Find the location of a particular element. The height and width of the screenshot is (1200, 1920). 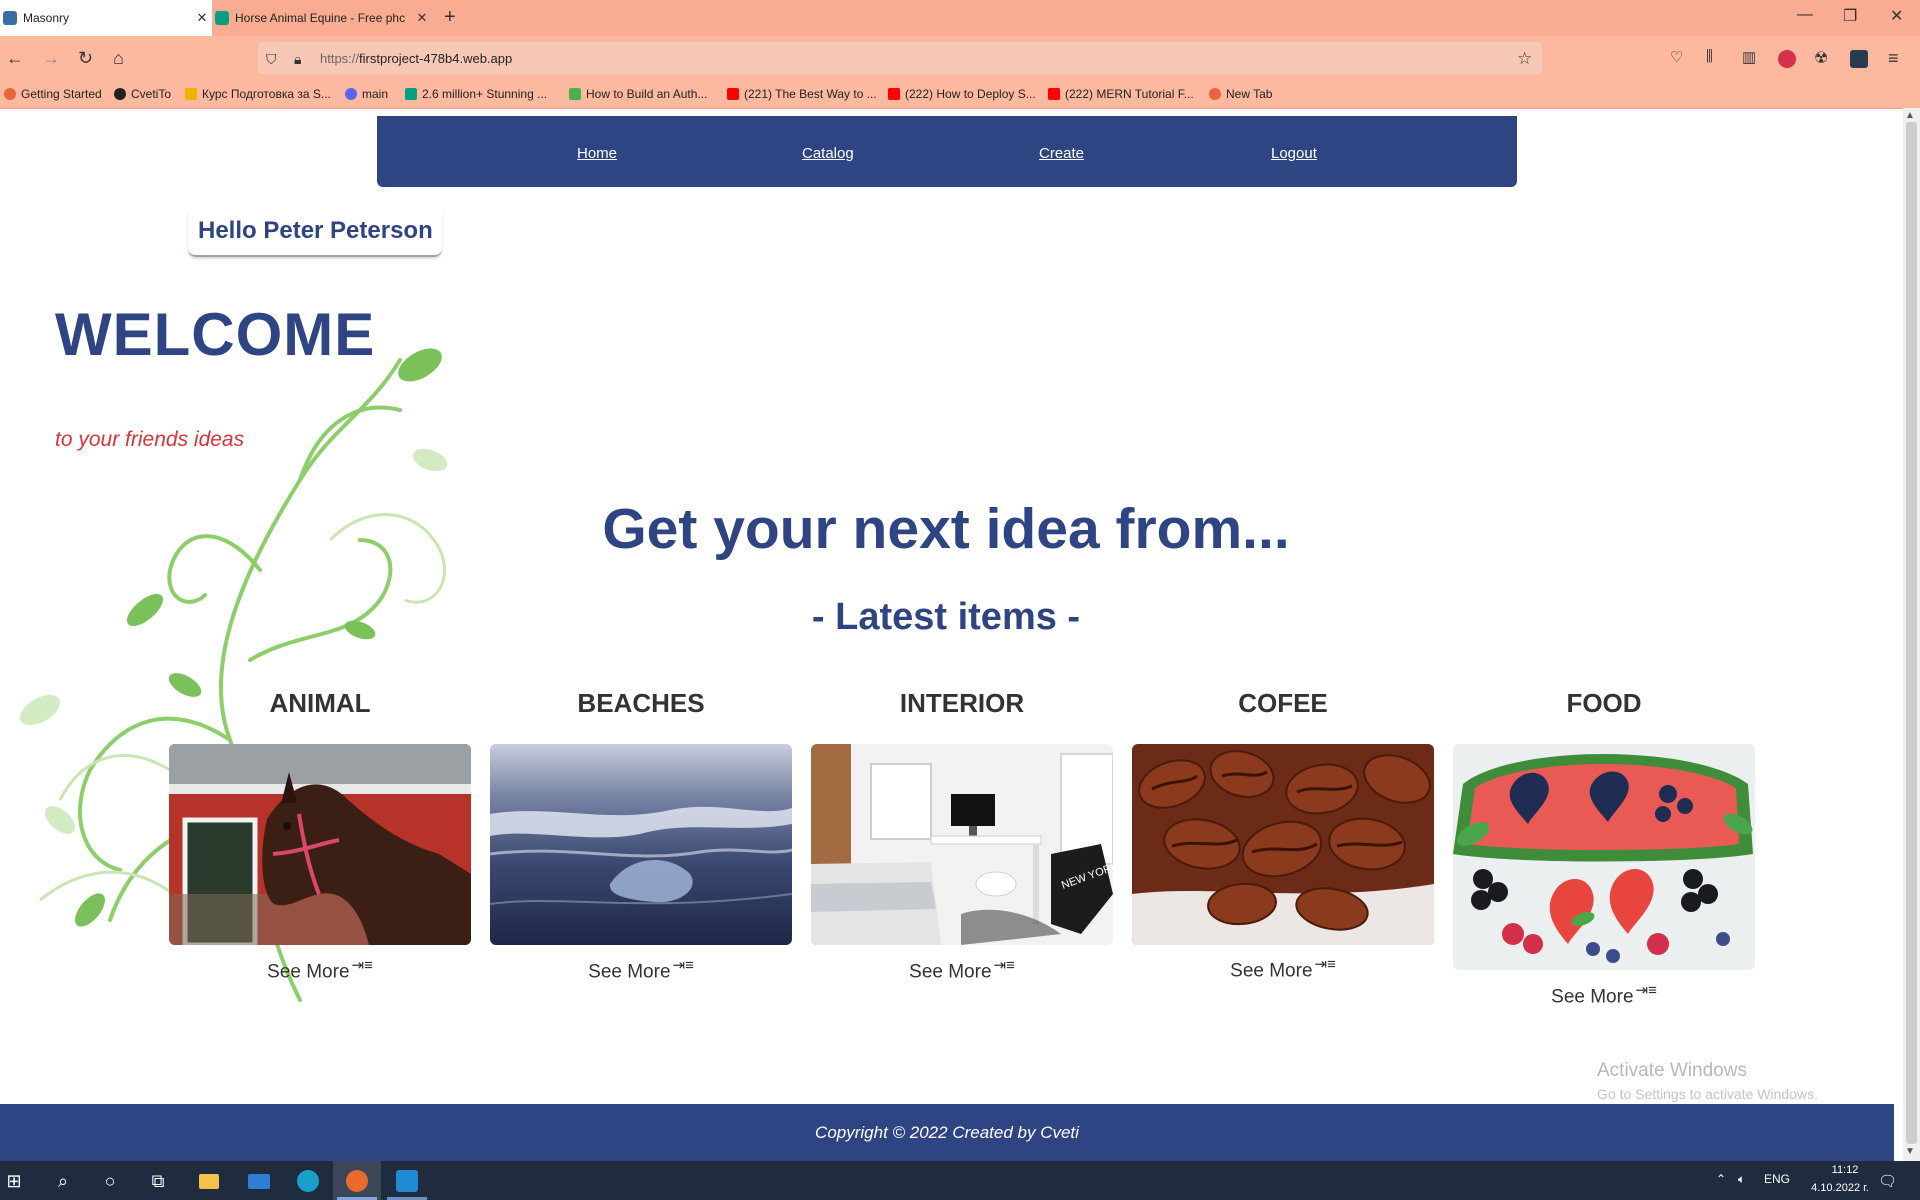

menu-icon: ≡ is located at coordinates (1893, 58).